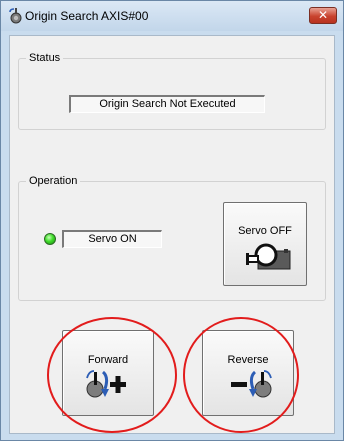 The height and width of the screenshot is (441, 344). I want to click on forward-button: Forward, so click(108, 373).